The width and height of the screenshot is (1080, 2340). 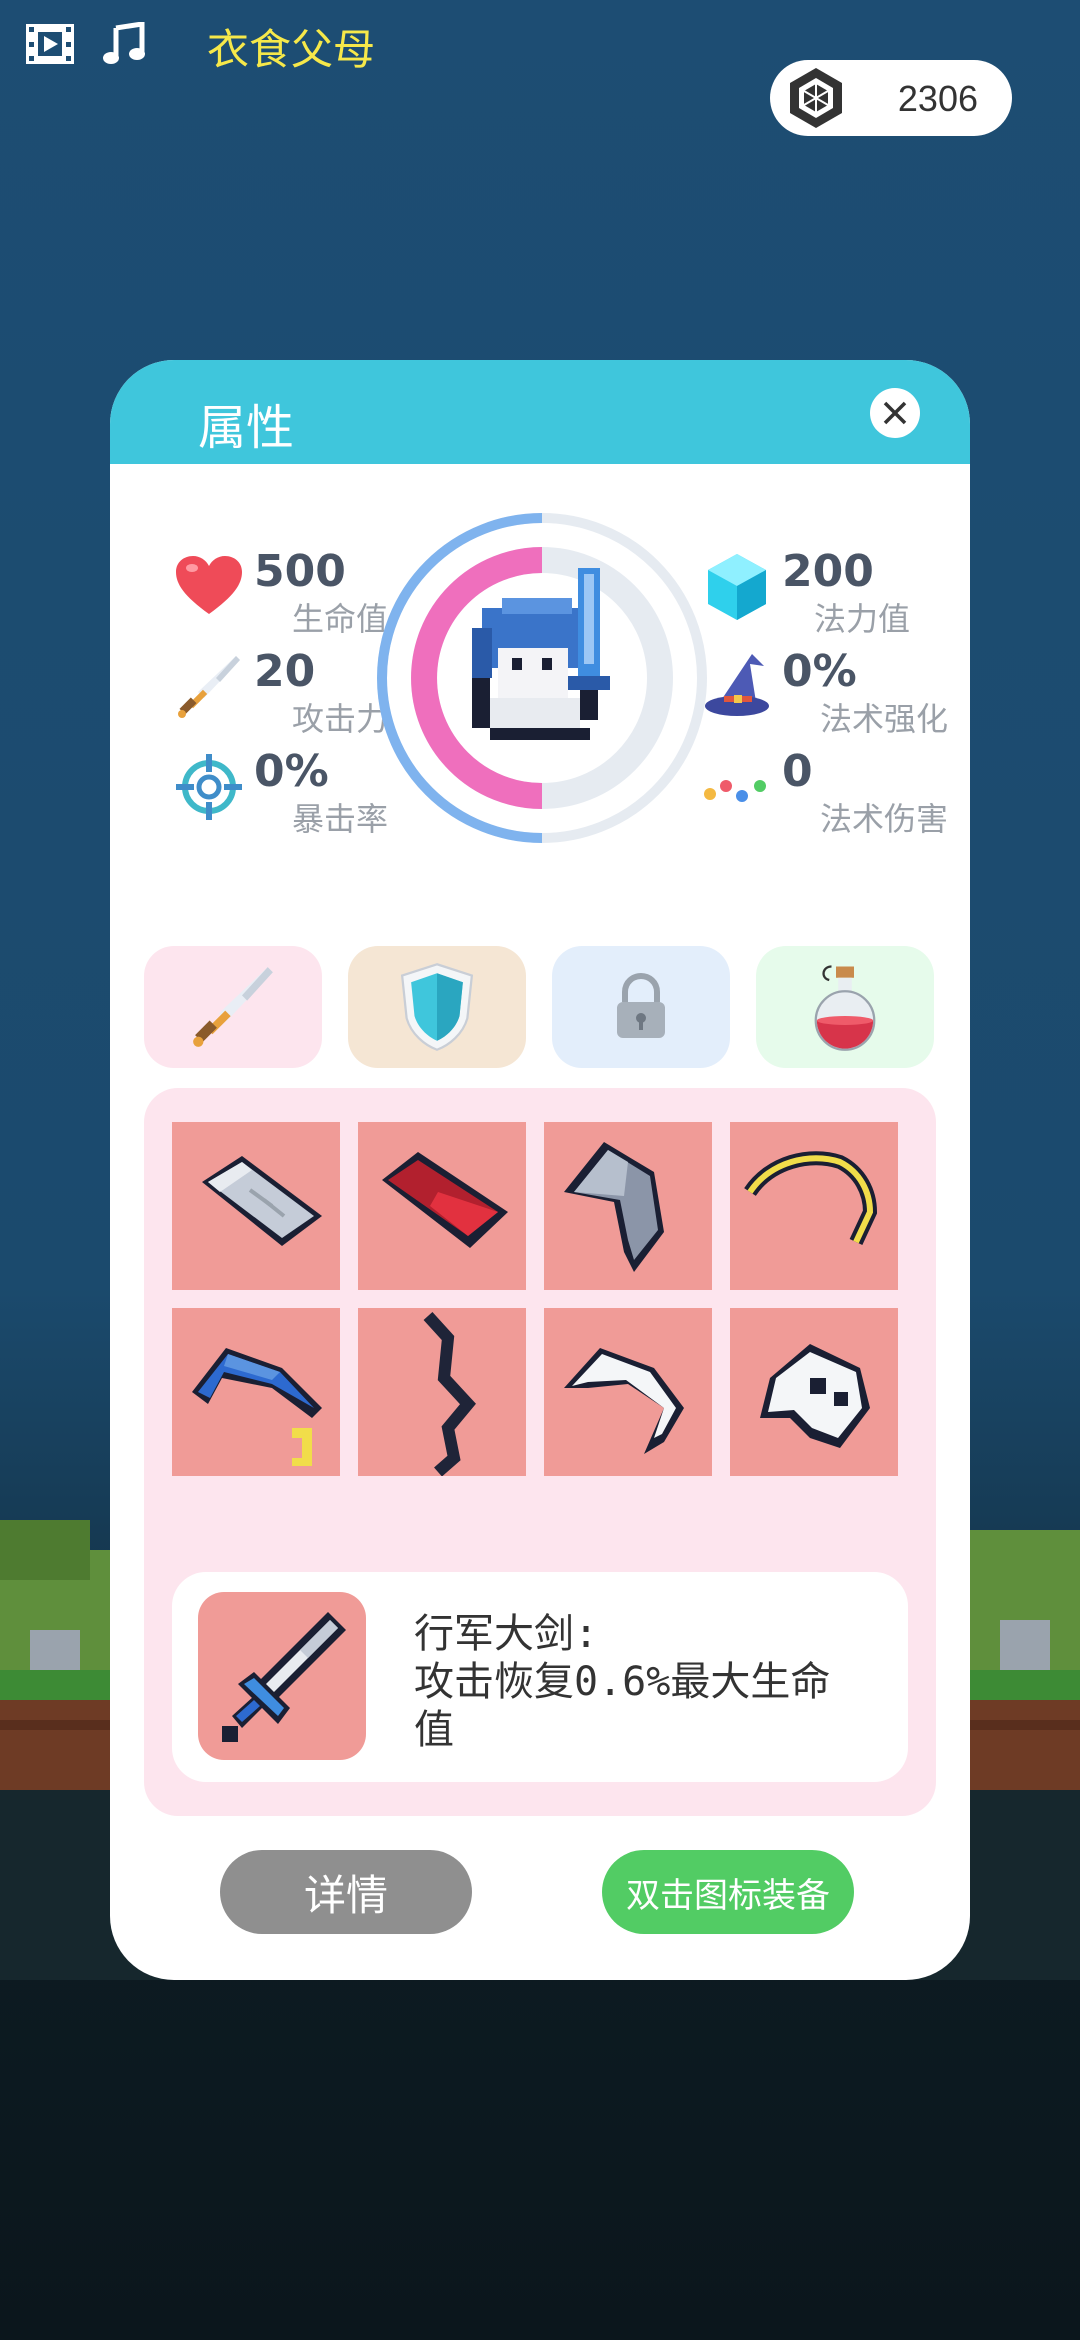 What do you see at coordinates (285, 671) in the screenshot?
I see `stat-value: 20` at bounding box center [285, 671].